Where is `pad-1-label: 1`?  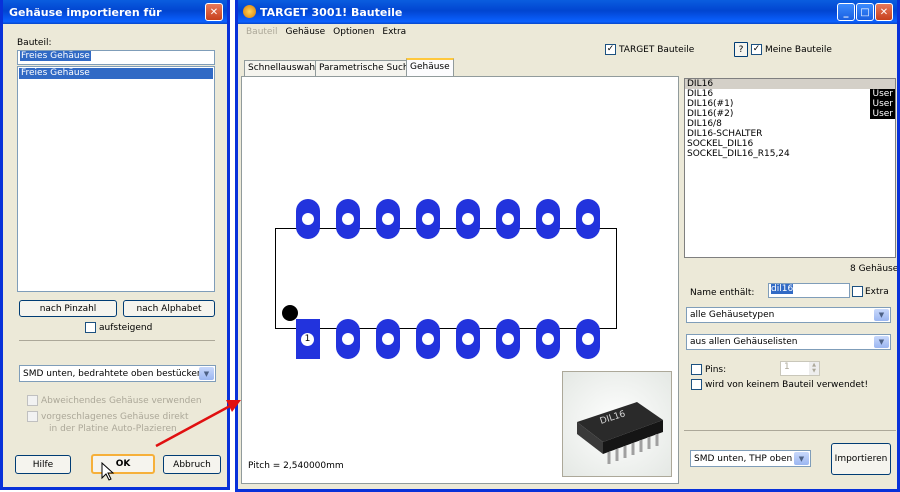 pad-1-label: 1 is located at coordinates (307, 339).